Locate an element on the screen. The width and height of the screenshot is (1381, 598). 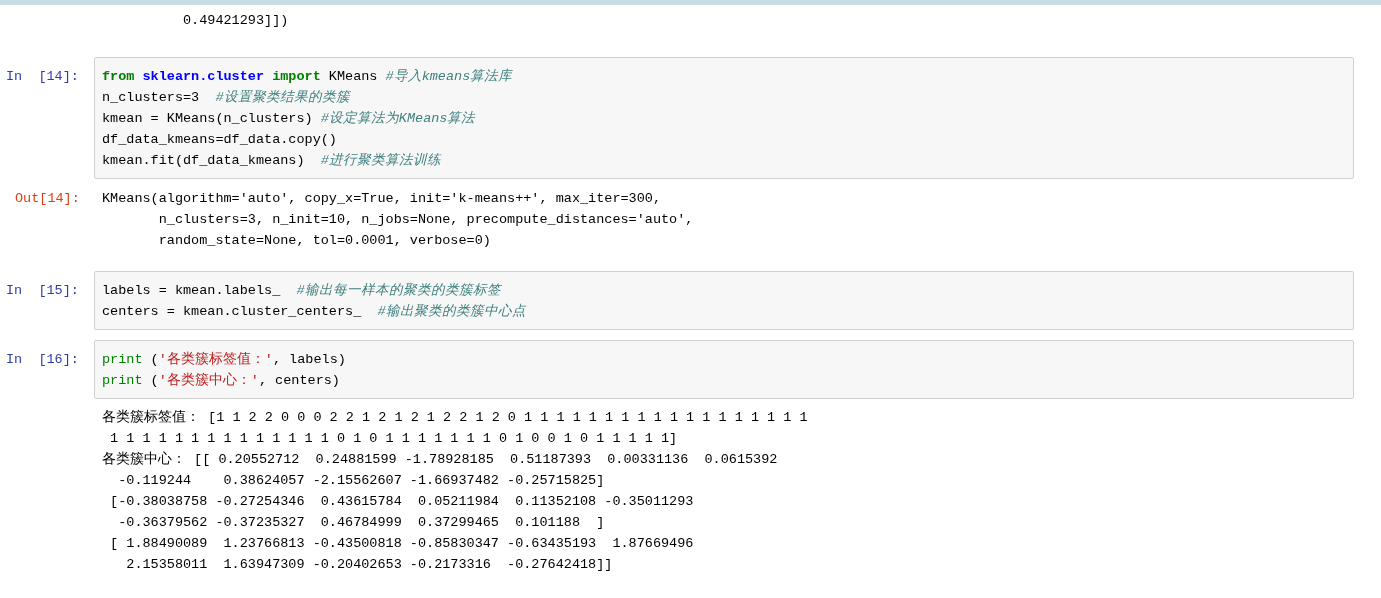
code-line: kmean = KMeans(n_clusters) #设定算法为KMeans算法 is located at coordinates (289, 118).